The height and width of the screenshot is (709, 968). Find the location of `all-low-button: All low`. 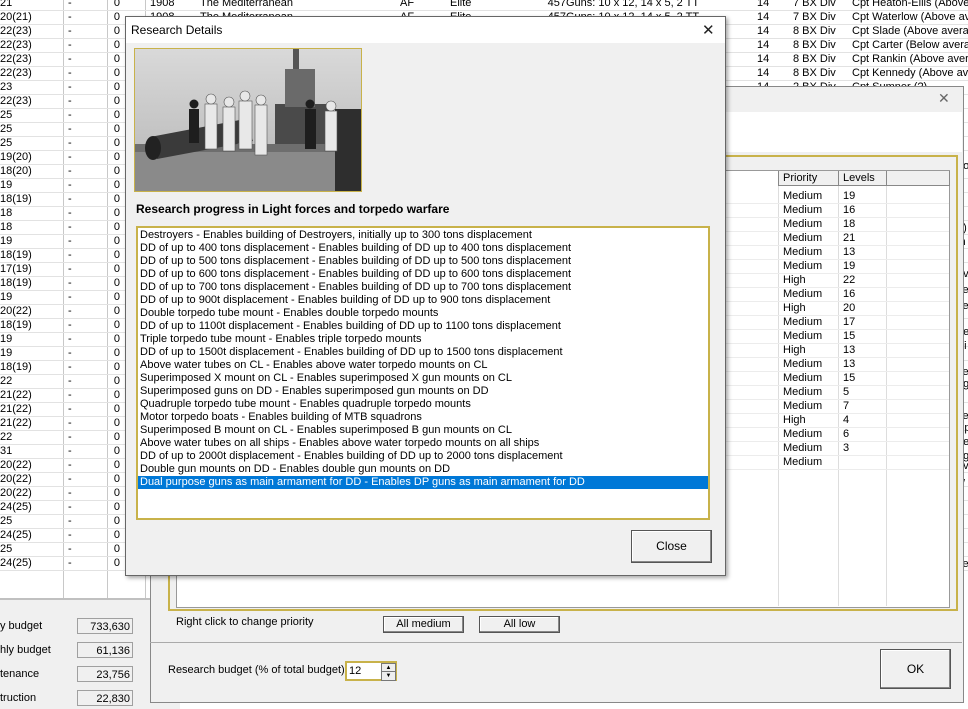

all-low-button: All low is located at coordinates (519, 624).